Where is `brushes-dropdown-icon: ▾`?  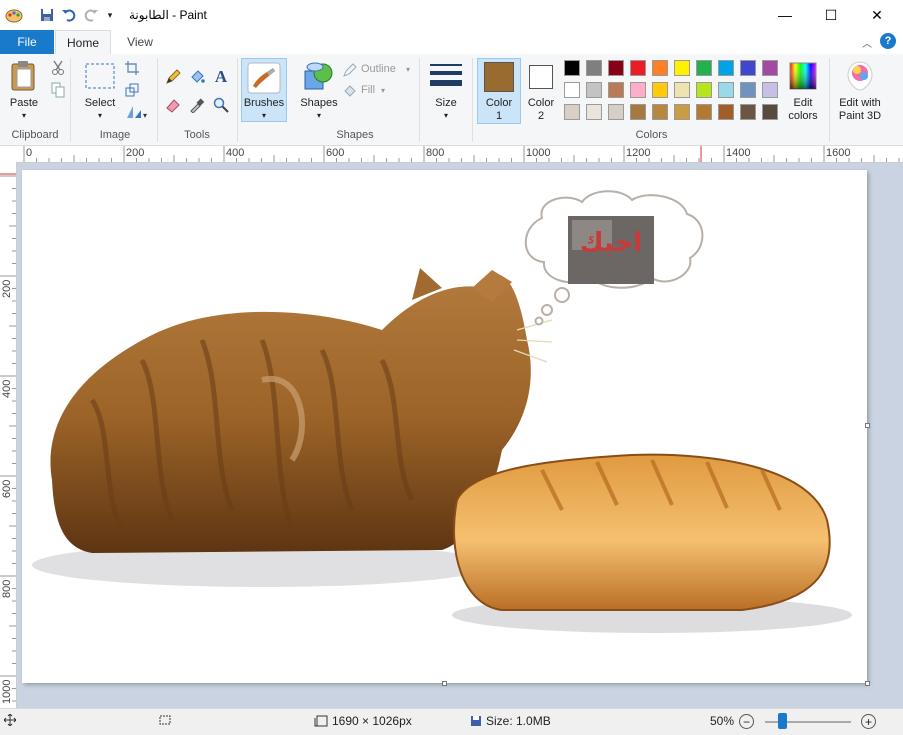 brushes-dropdown-icon: ▾ is located at coordinates (264, 115).